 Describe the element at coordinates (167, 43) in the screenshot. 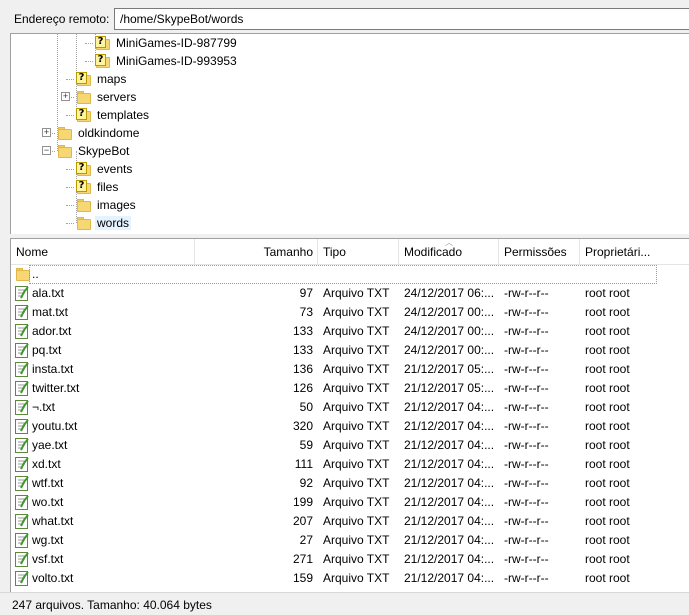

I see `tree-item-minigames-id-987799: ? MiniGames-ID-987799` at that location.